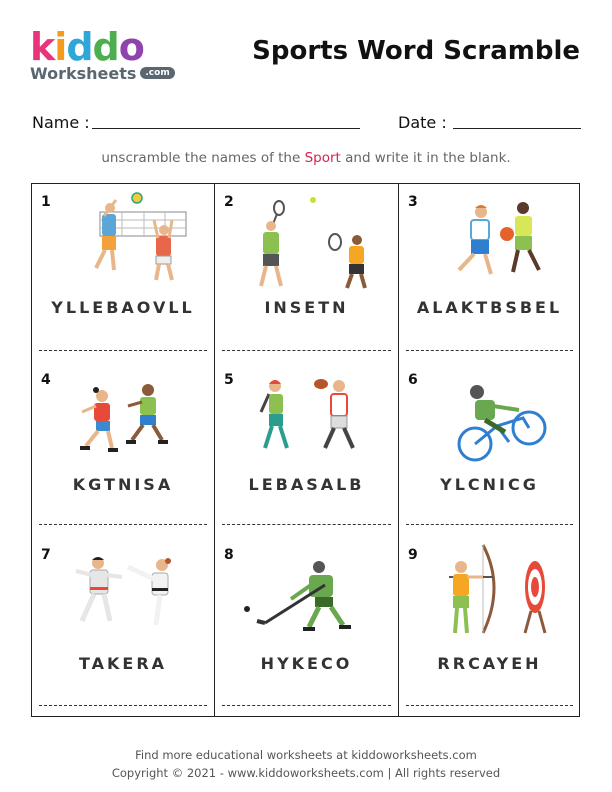 The width and height of the screenshot is (612, 792). What do you see at coordinates (226, 128) in the screenshot?
I see `name-field-line` at bounding box center [226, 128].